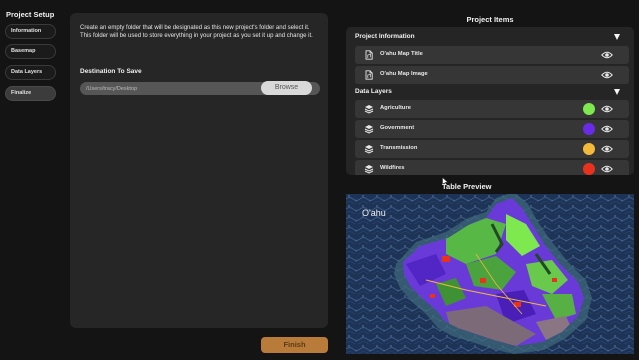  I want to click on data-layers-header: Data Layers, so click(373, 91).